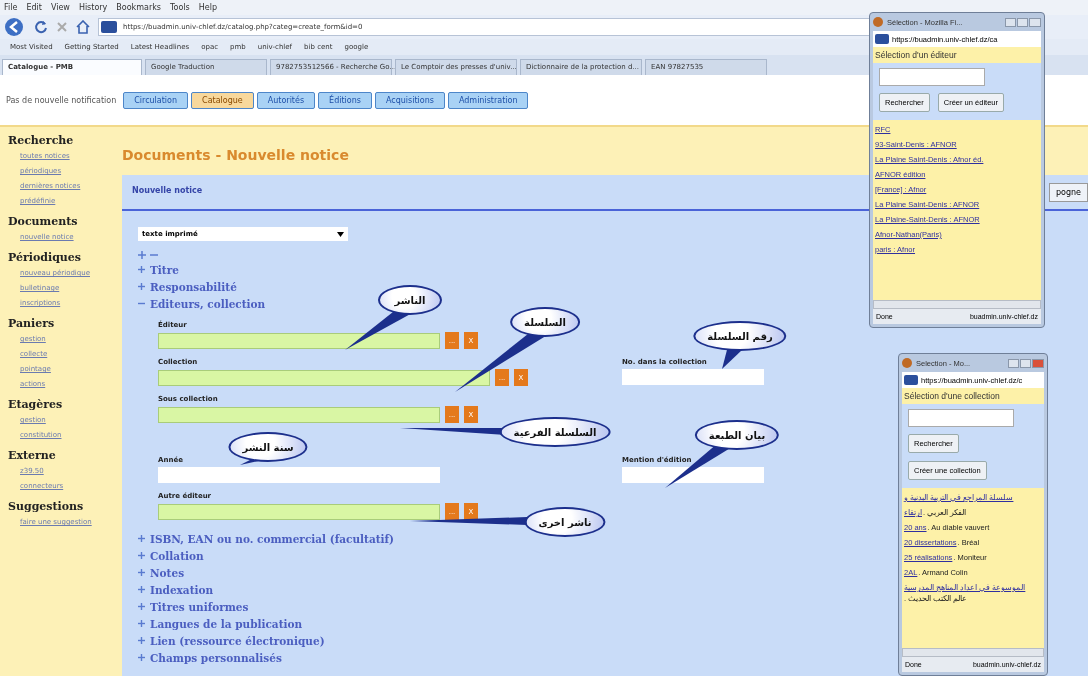  What do you see at coordinates (916, 55) in the screenshot?
I see `popup-heading: Sélection d'un éditeur` at bounding box center [916, 55].